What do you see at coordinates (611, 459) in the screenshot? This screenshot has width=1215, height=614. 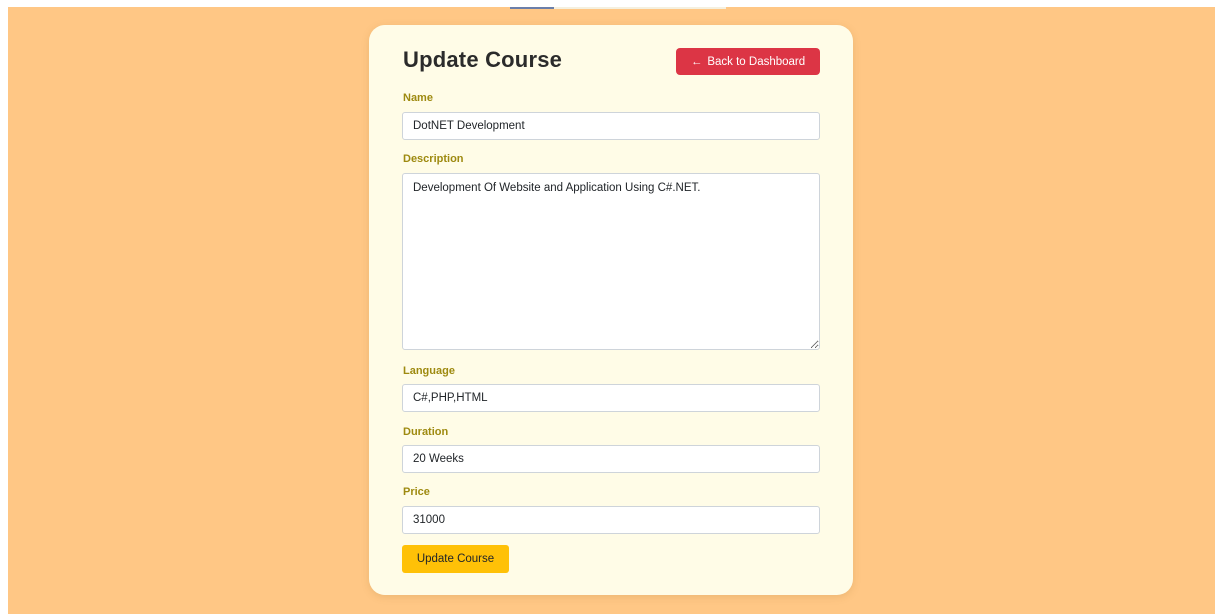 I see `duration-input` at bounding box center [611, 459].